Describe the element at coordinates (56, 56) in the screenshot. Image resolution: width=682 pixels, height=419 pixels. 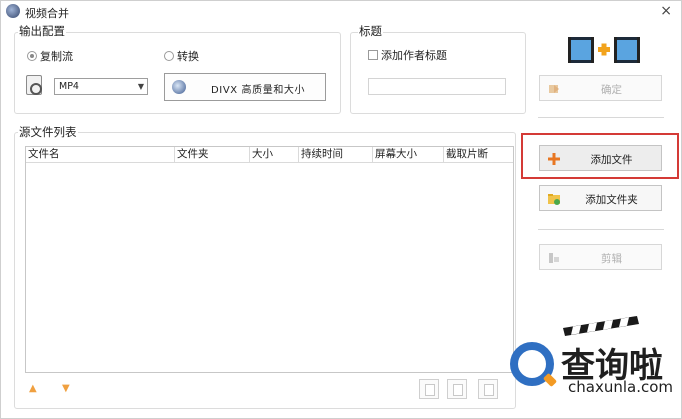
I see `copy-stream-label: 复制流` at that location.